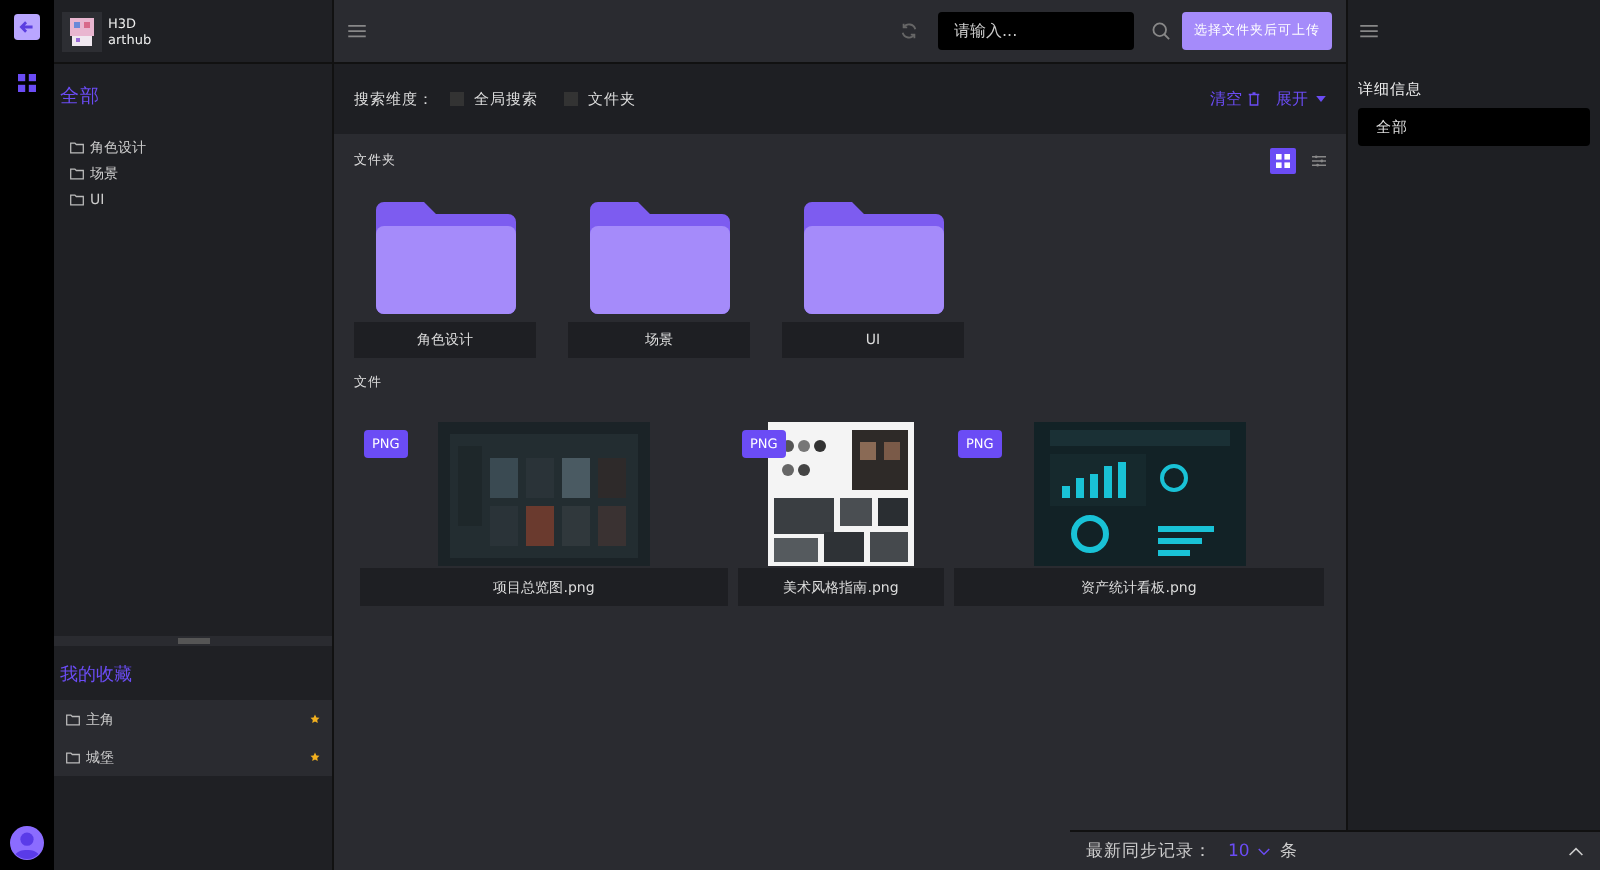  I want to click on sync-label: 最新同步记录：, so click(1149, 851).